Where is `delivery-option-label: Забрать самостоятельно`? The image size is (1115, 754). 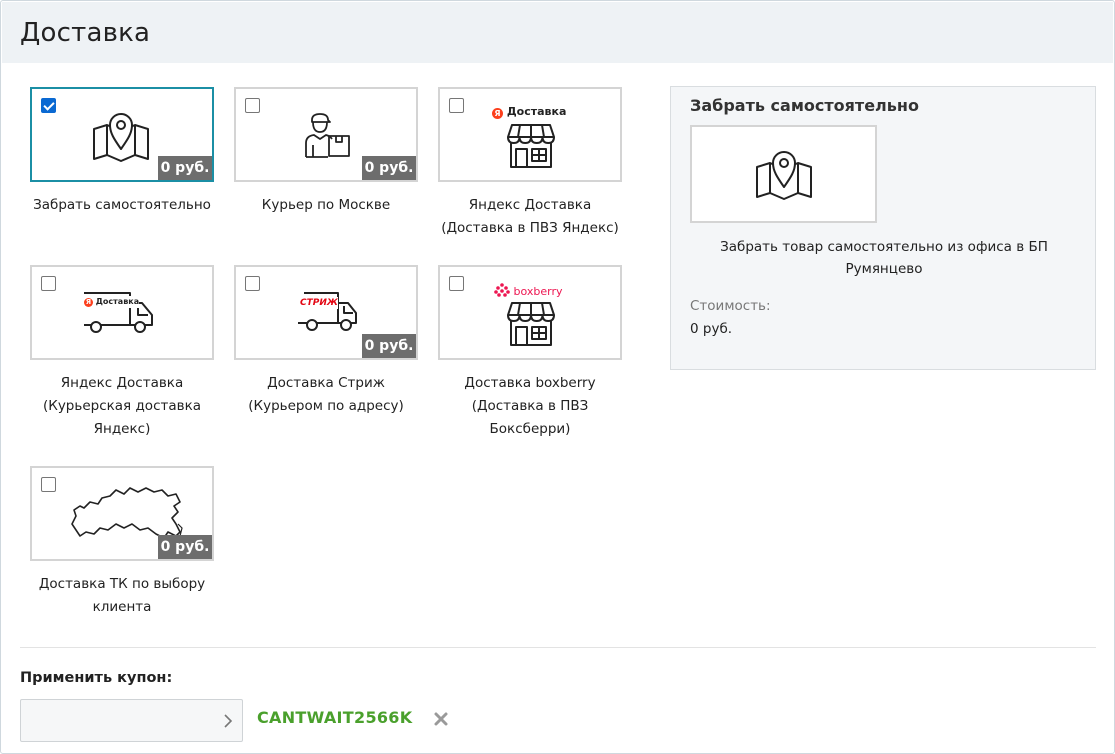 delivery-option-label: Забрать самостоятельно is located at coordinates (122, 205).